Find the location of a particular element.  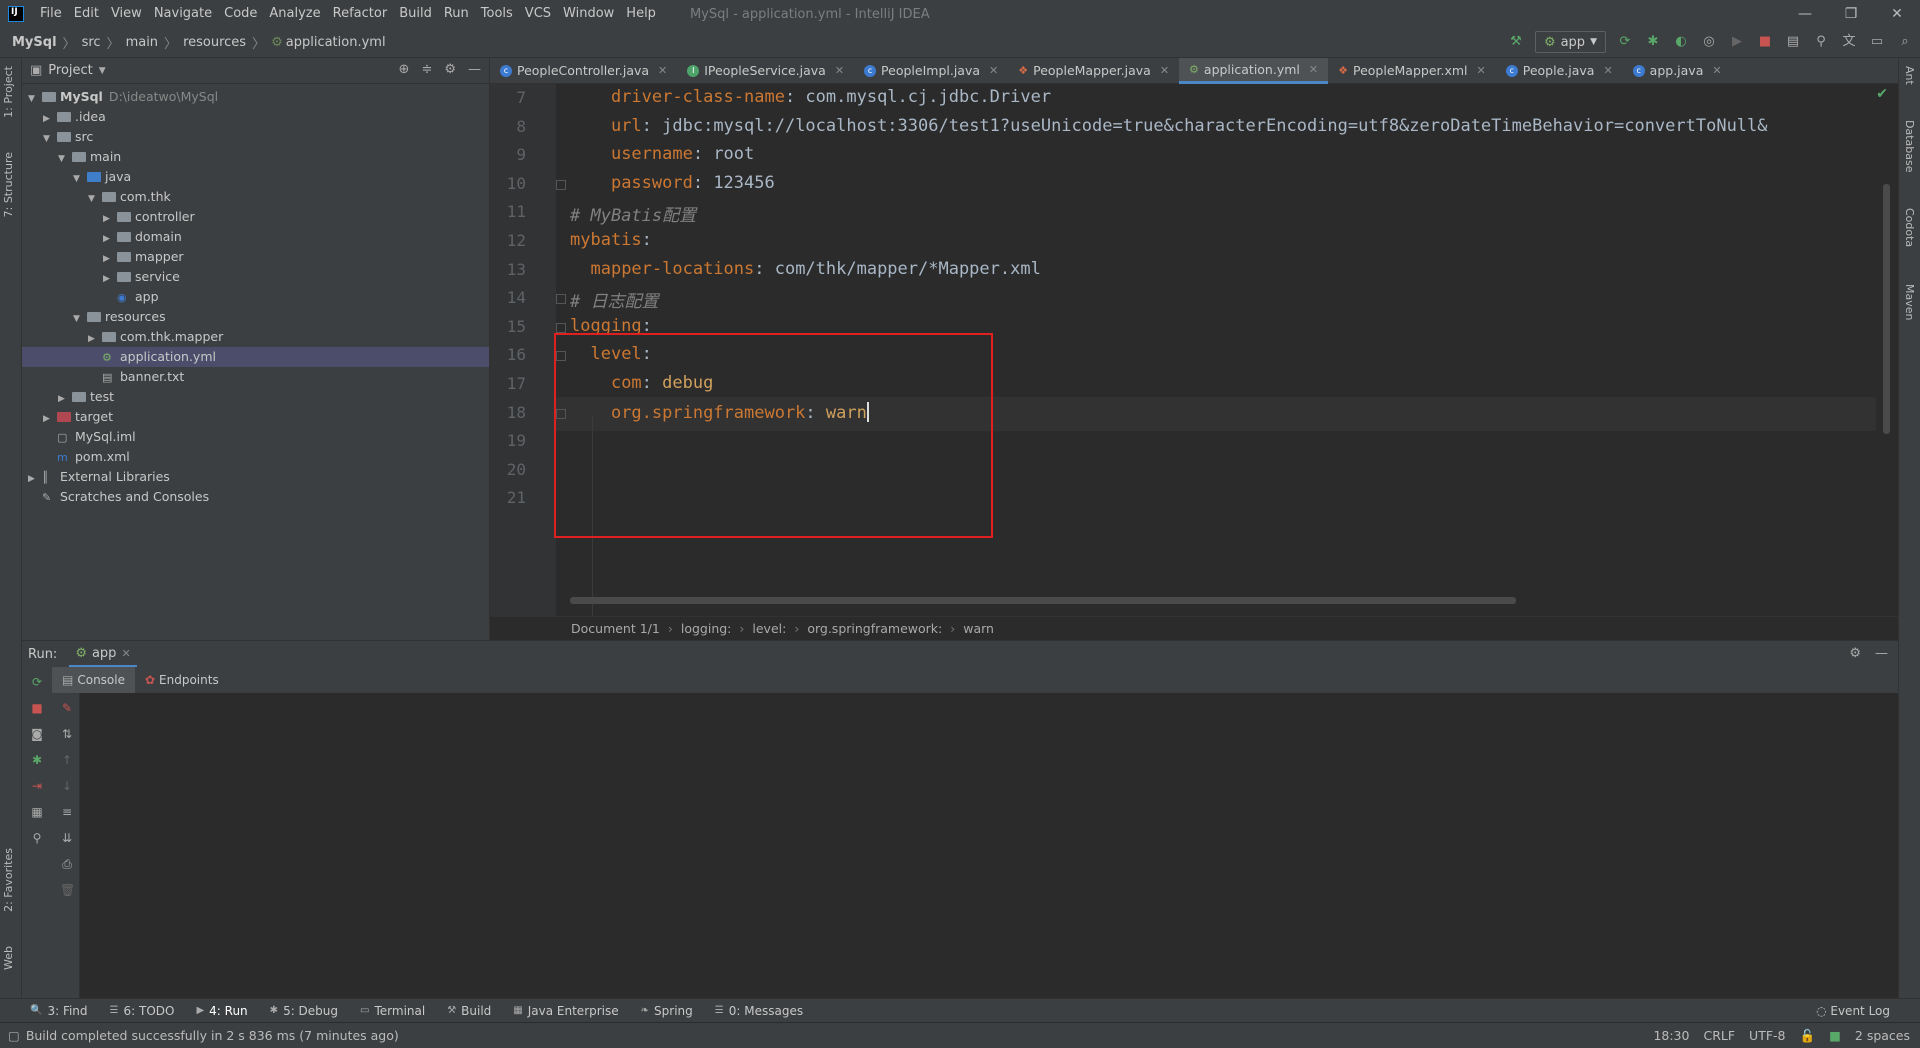

build-hammer-icon: ⚒ is located at coordinates (1516, 42).